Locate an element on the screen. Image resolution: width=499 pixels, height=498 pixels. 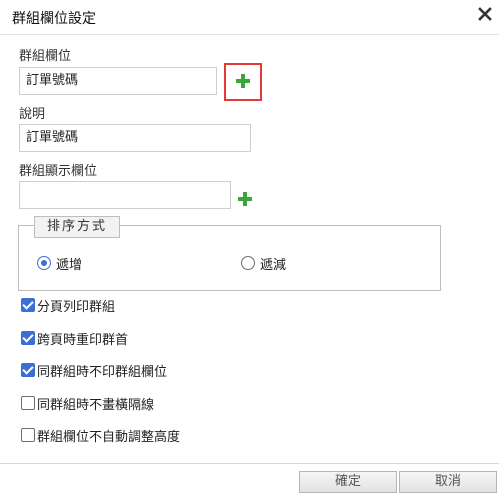
display-field-label: 群組顯示欄位 is located at coordinates (58, 171).